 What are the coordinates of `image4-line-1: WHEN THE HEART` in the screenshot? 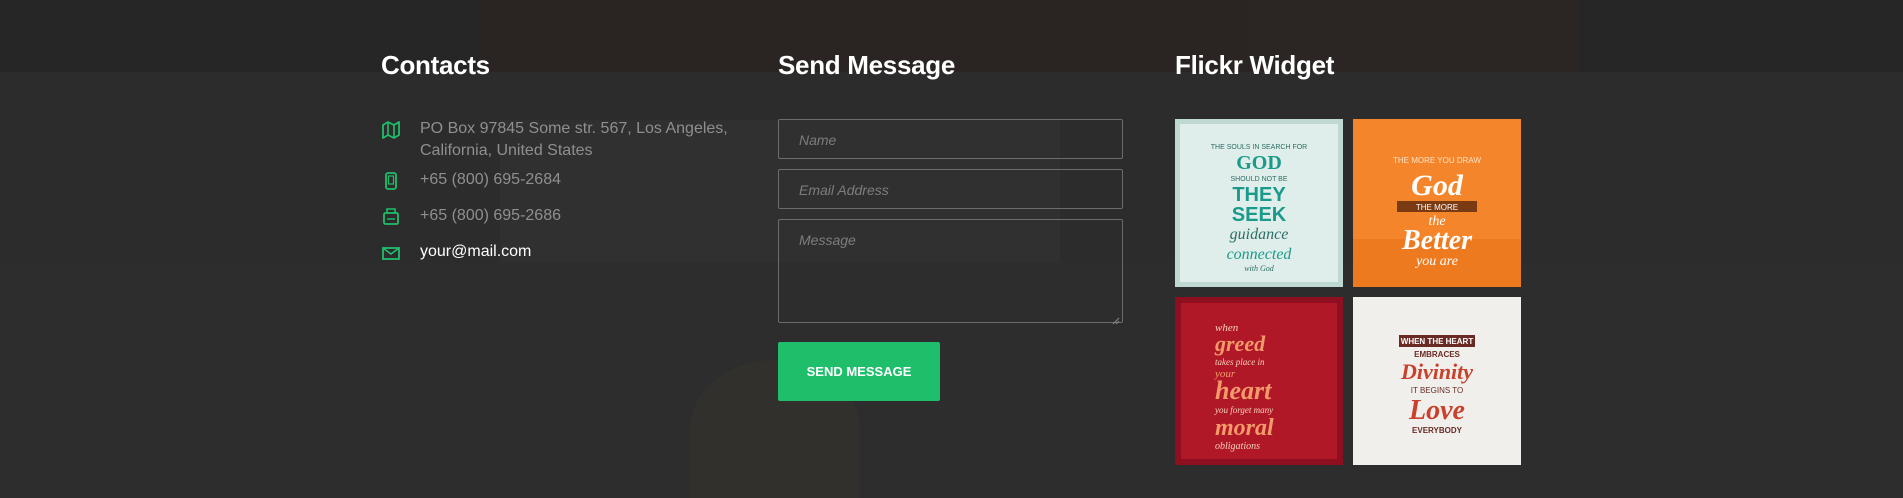 It's located at (1437, 341).